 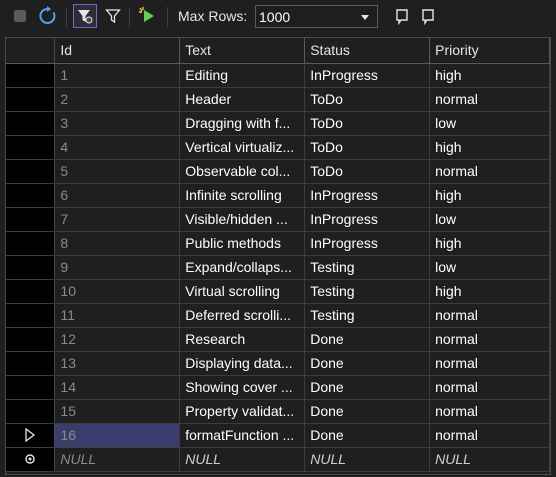 What do you see at coordinates (117, 147) in the screenshot?
I see `cell-id: 4` at bounding box center [117, 147].